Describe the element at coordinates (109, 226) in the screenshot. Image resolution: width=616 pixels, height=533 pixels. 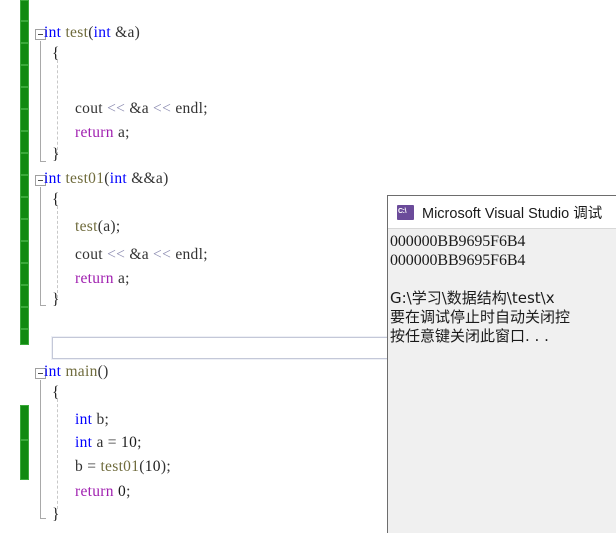
I see `code-token-plain: (a);` at that location.